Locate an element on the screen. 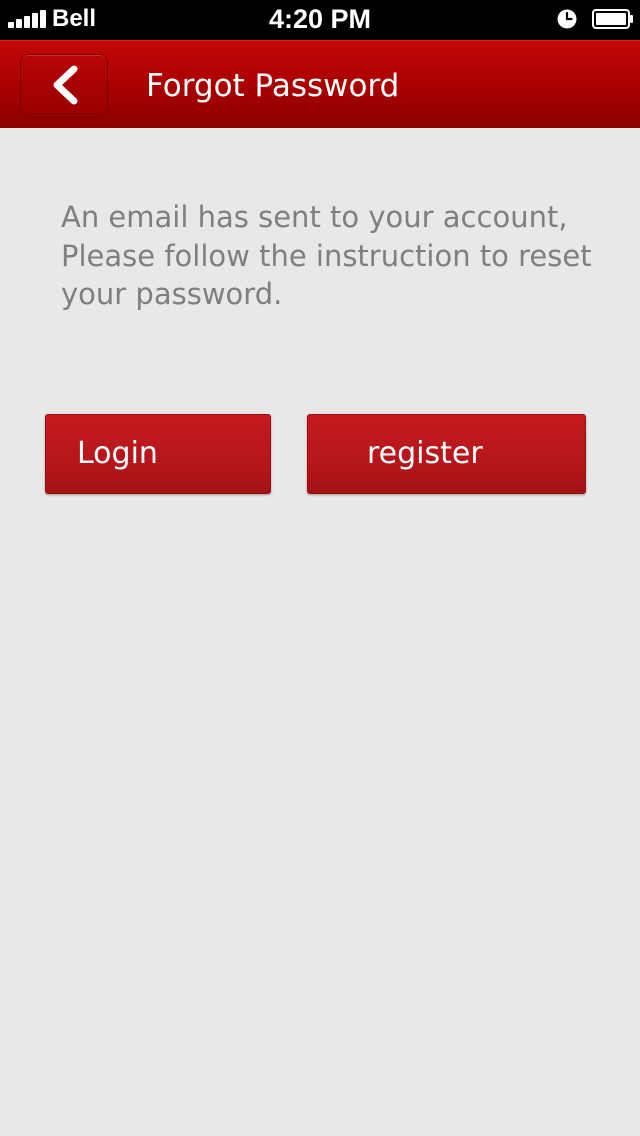  page-title: Forgot Password is located at coordinates (273, 86).